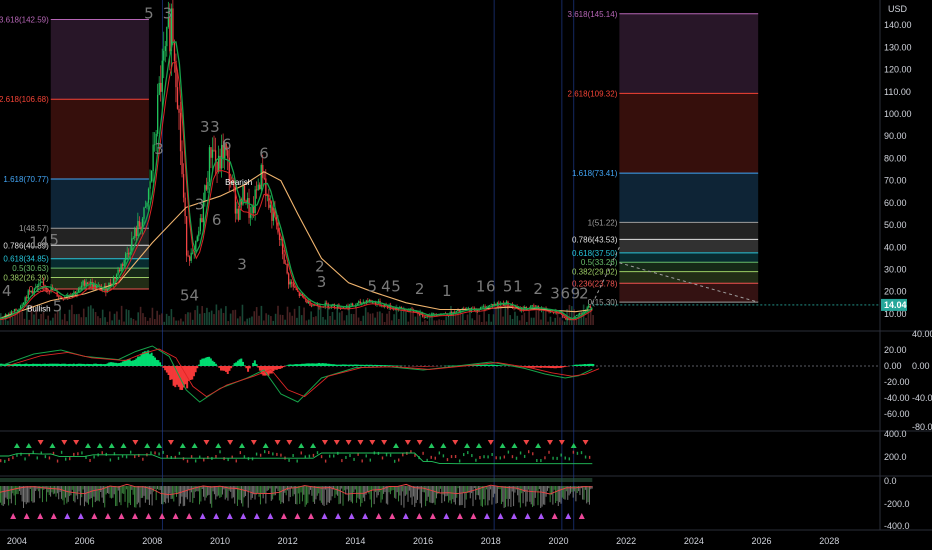 The image size is (932, 550). I want to click on fib-level-label: 1(51.22), so click(603, 222).